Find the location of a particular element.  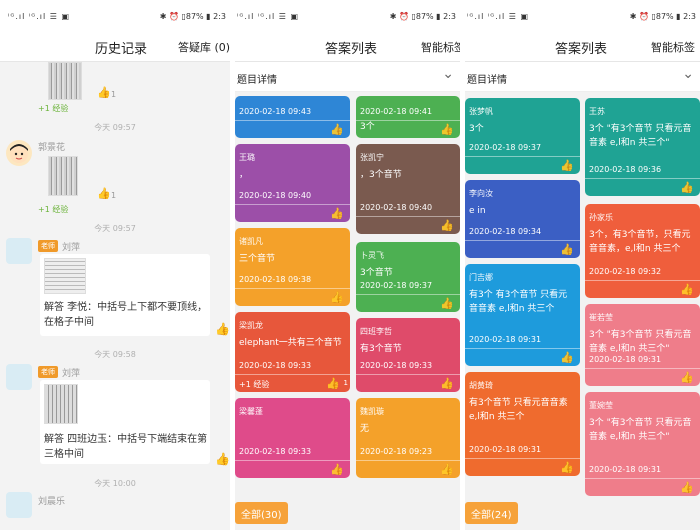

student-name: 胡黄琦 is located at coordinates (481, 385).